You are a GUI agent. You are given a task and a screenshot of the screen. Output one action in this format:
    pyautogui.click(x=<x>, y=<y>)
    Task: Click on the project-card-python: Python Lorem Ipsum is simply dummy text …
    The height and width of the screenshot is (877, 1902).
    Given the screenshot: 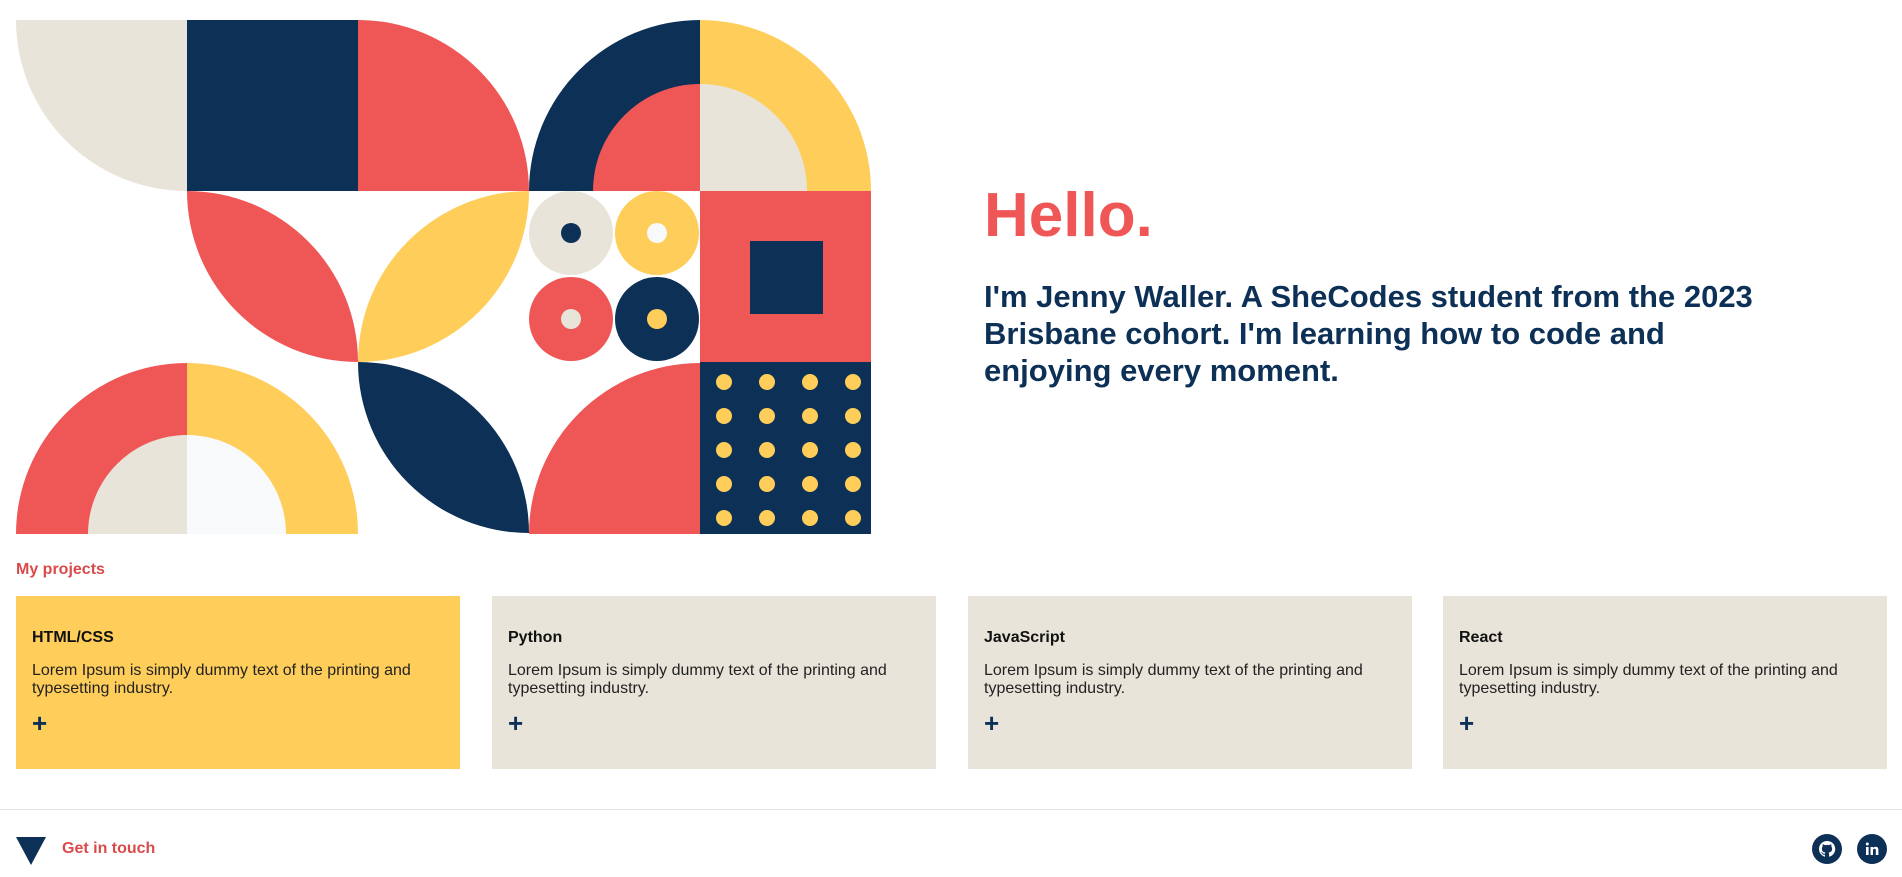 What is the action you would take?
    pyautogui.click(x=714, y=682)
    